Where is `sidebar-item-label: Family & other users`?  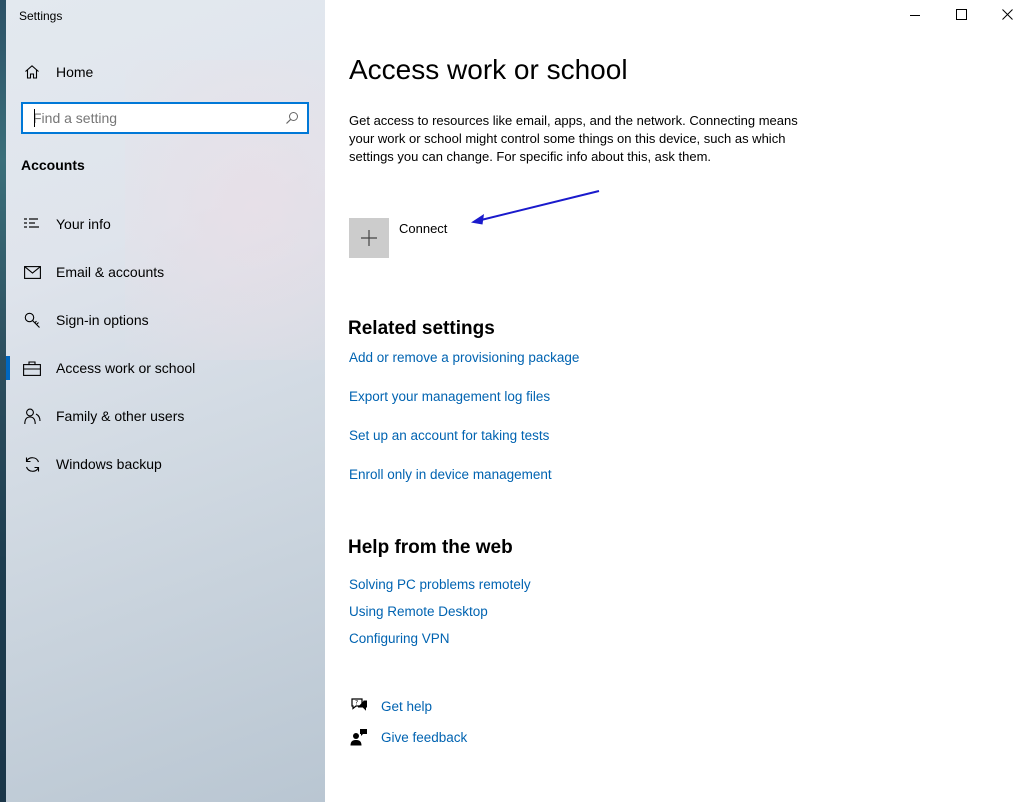
sidebar-item-label: Family & other users is located at coordinates (120, 416).